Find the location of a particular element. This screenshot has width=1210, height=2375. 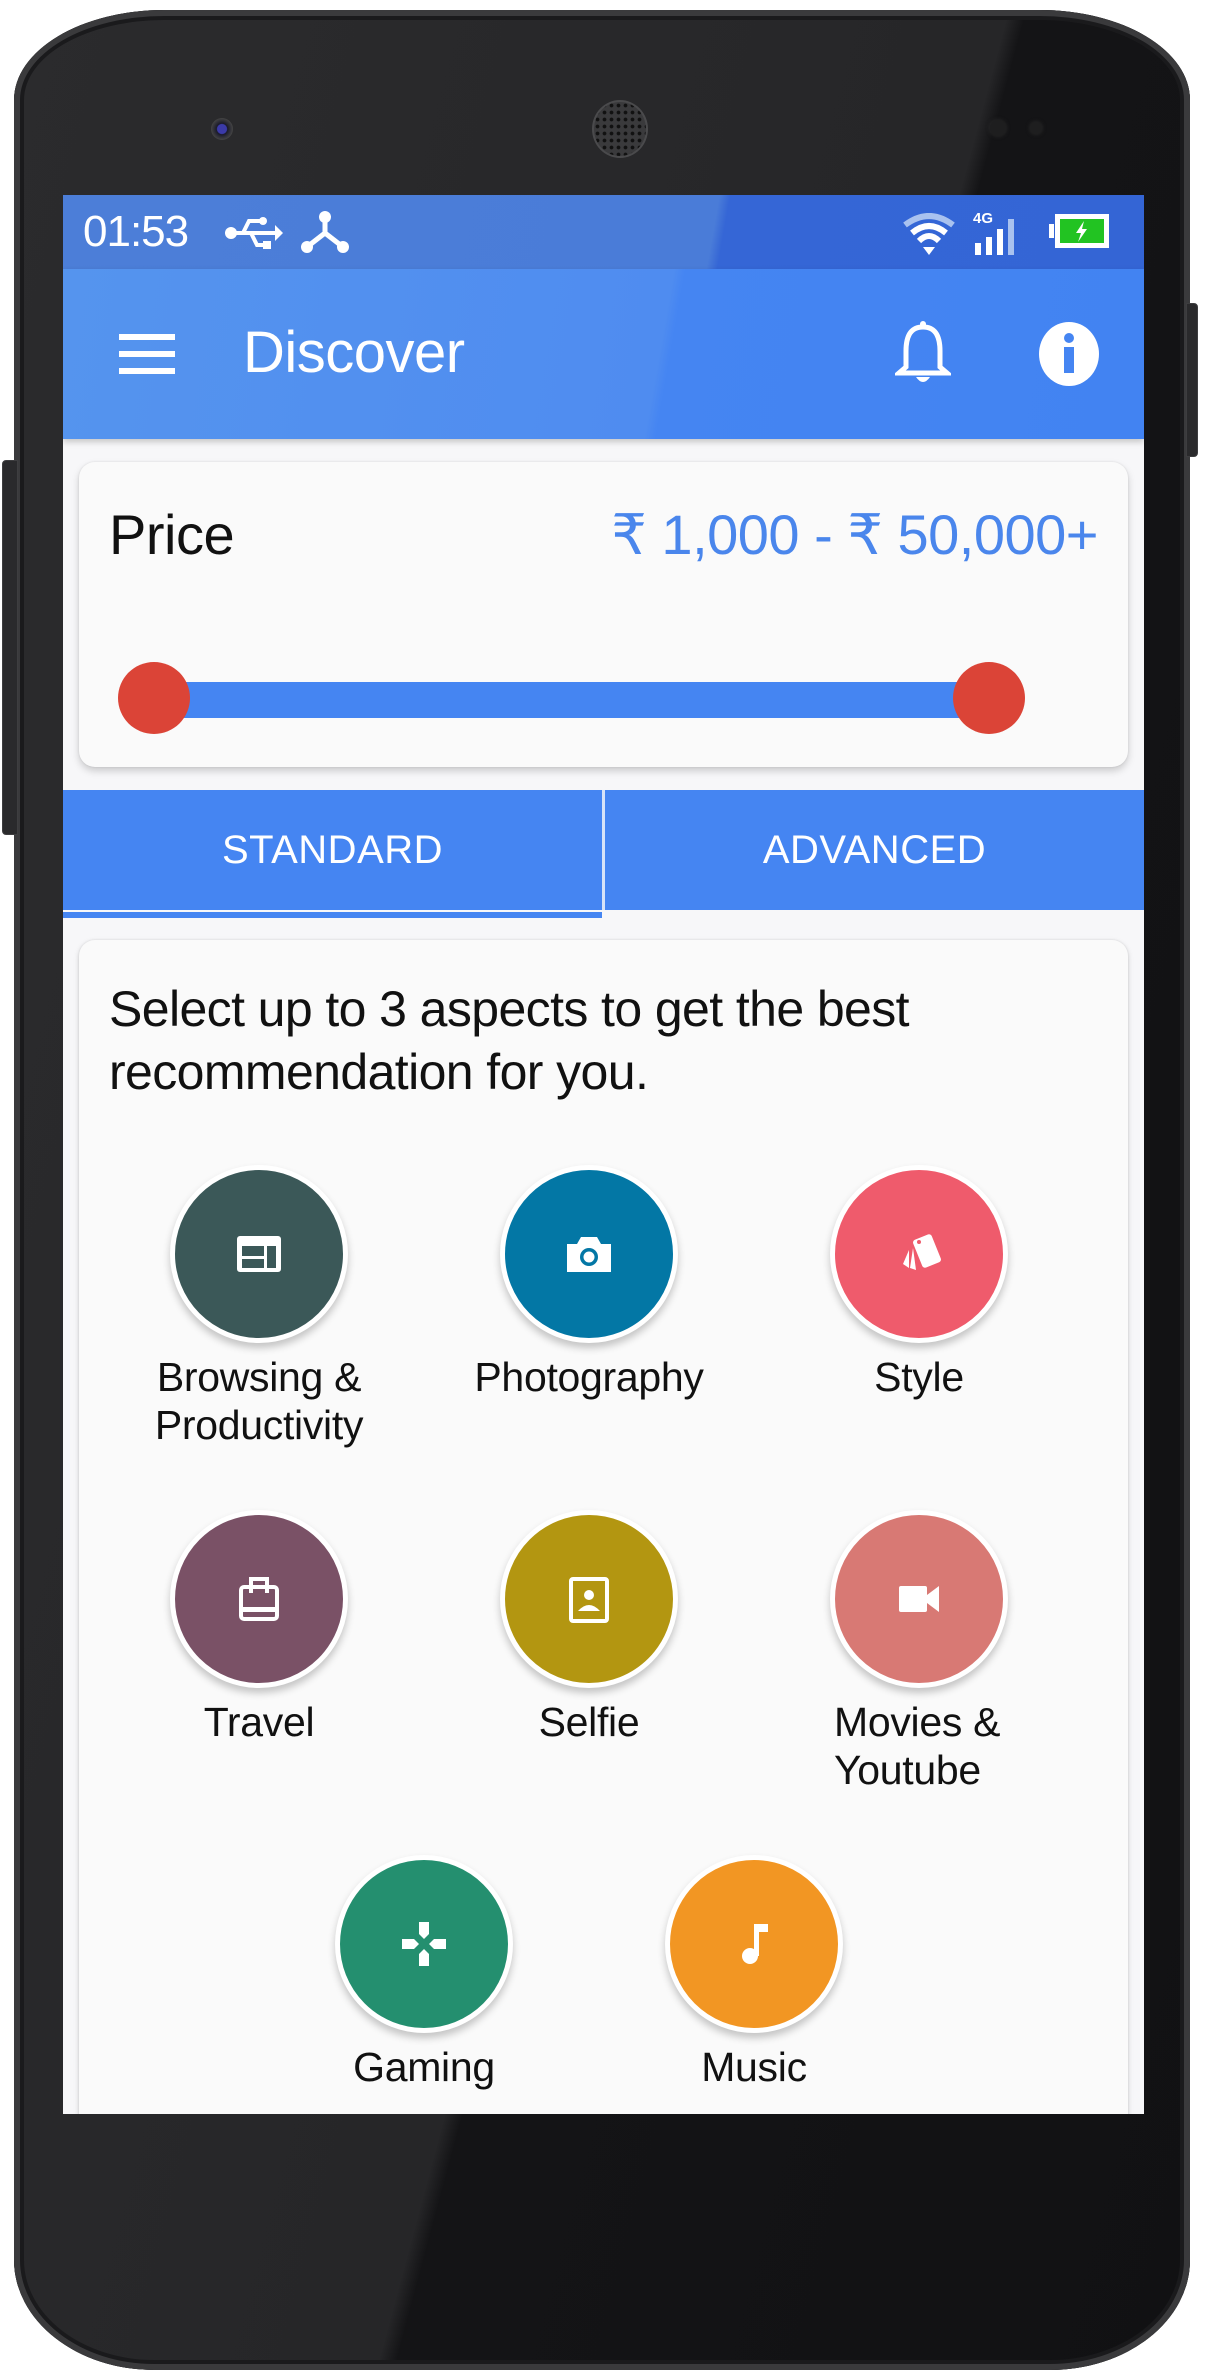

aspect-label: Music is located at coordinates (754, 2067).